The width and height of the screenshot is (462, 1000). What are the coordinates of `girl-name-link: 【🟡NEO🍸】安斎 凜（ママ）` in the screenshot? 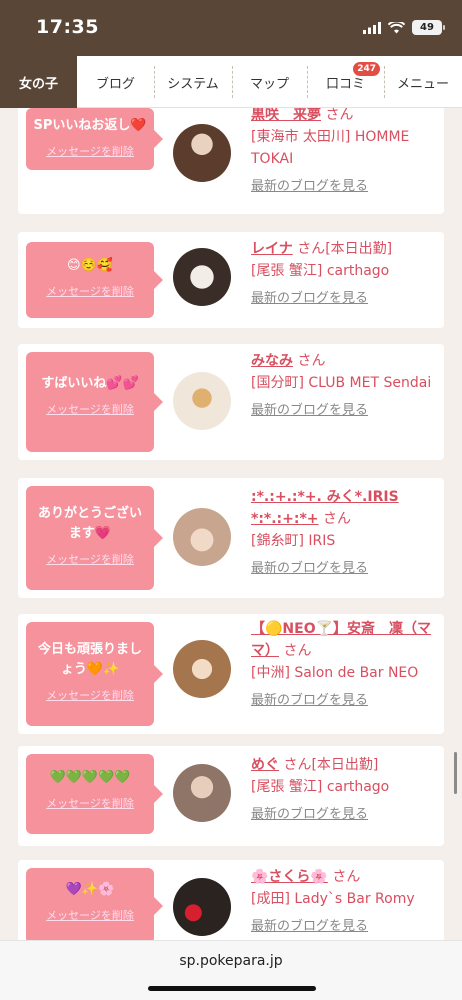 It's located at (341, 640).